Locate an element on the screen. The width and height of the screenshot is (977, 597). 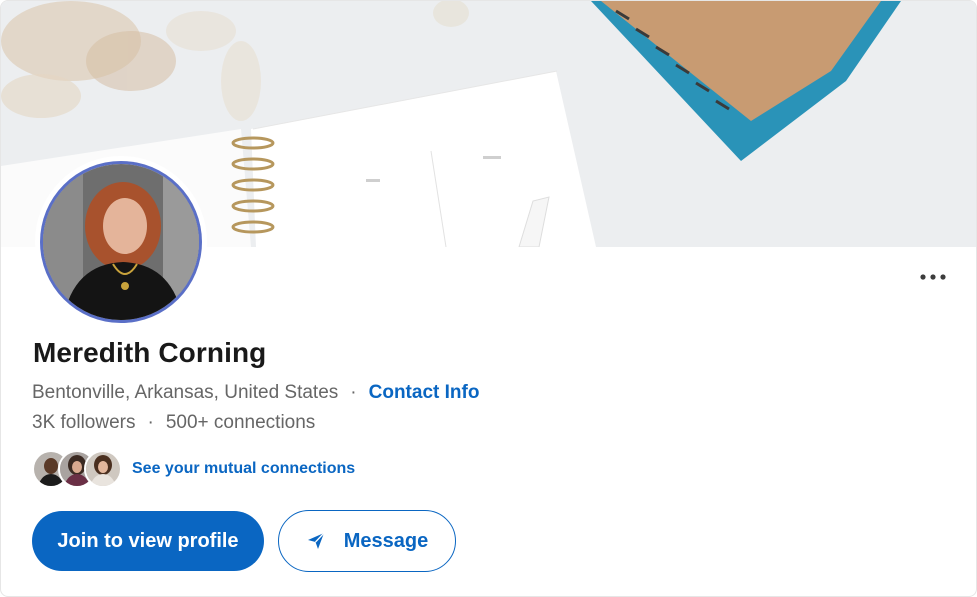
join-to-view-profile-button: Join to view profile is located at coordinates (148, 541).